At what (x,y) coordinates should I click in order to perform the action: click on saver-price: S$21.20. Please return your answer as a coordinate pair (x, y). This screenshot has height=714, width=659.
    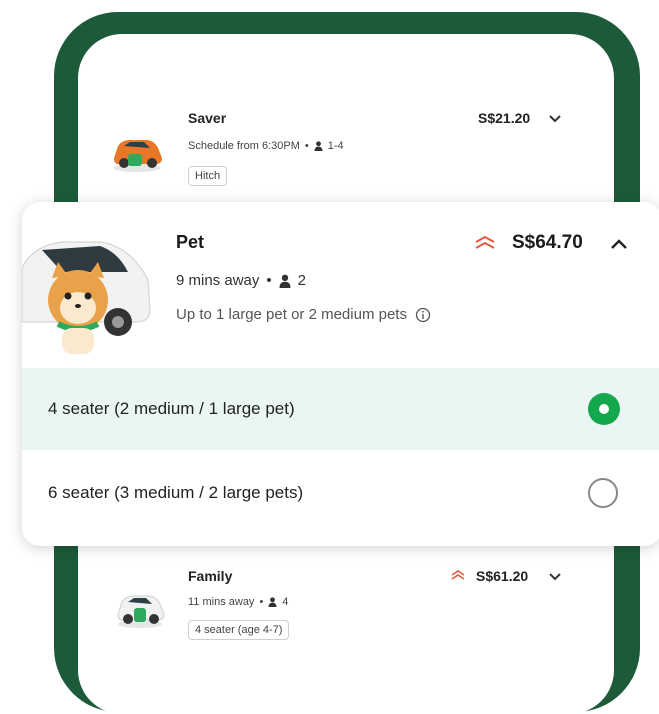
    Looking at the image, I should click on (504, 118).